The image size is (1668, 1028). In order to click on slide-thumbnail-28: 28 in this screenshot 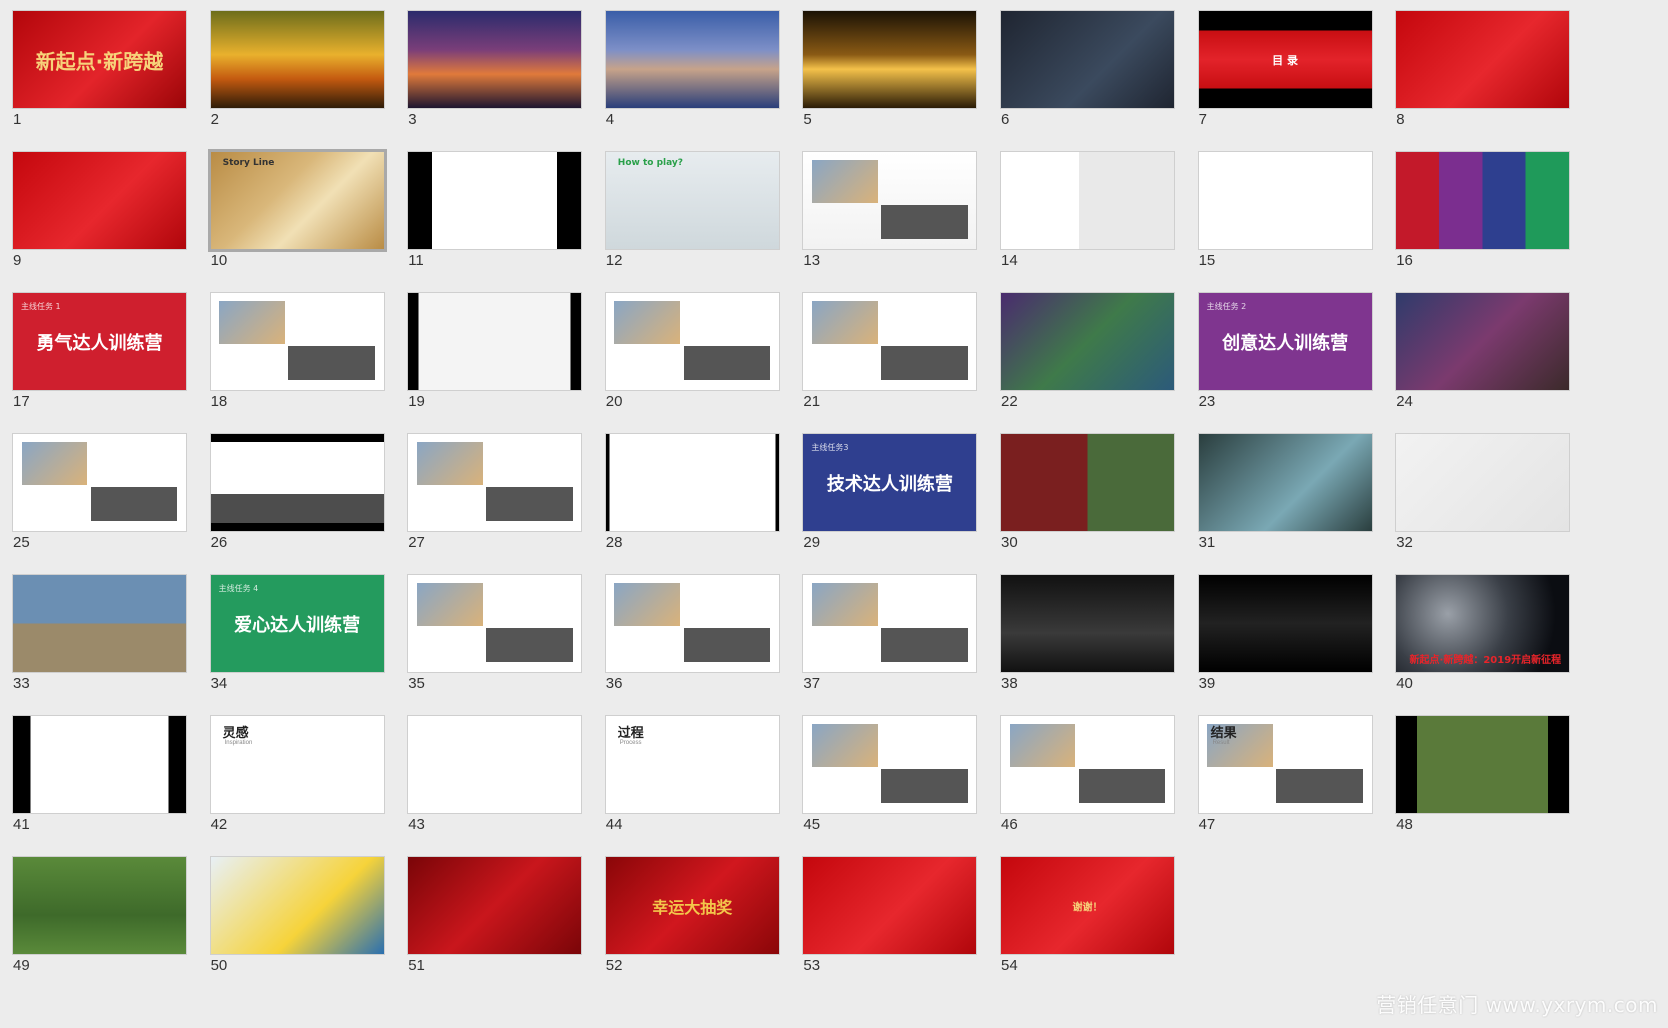, I will do `click(692, 494)`.